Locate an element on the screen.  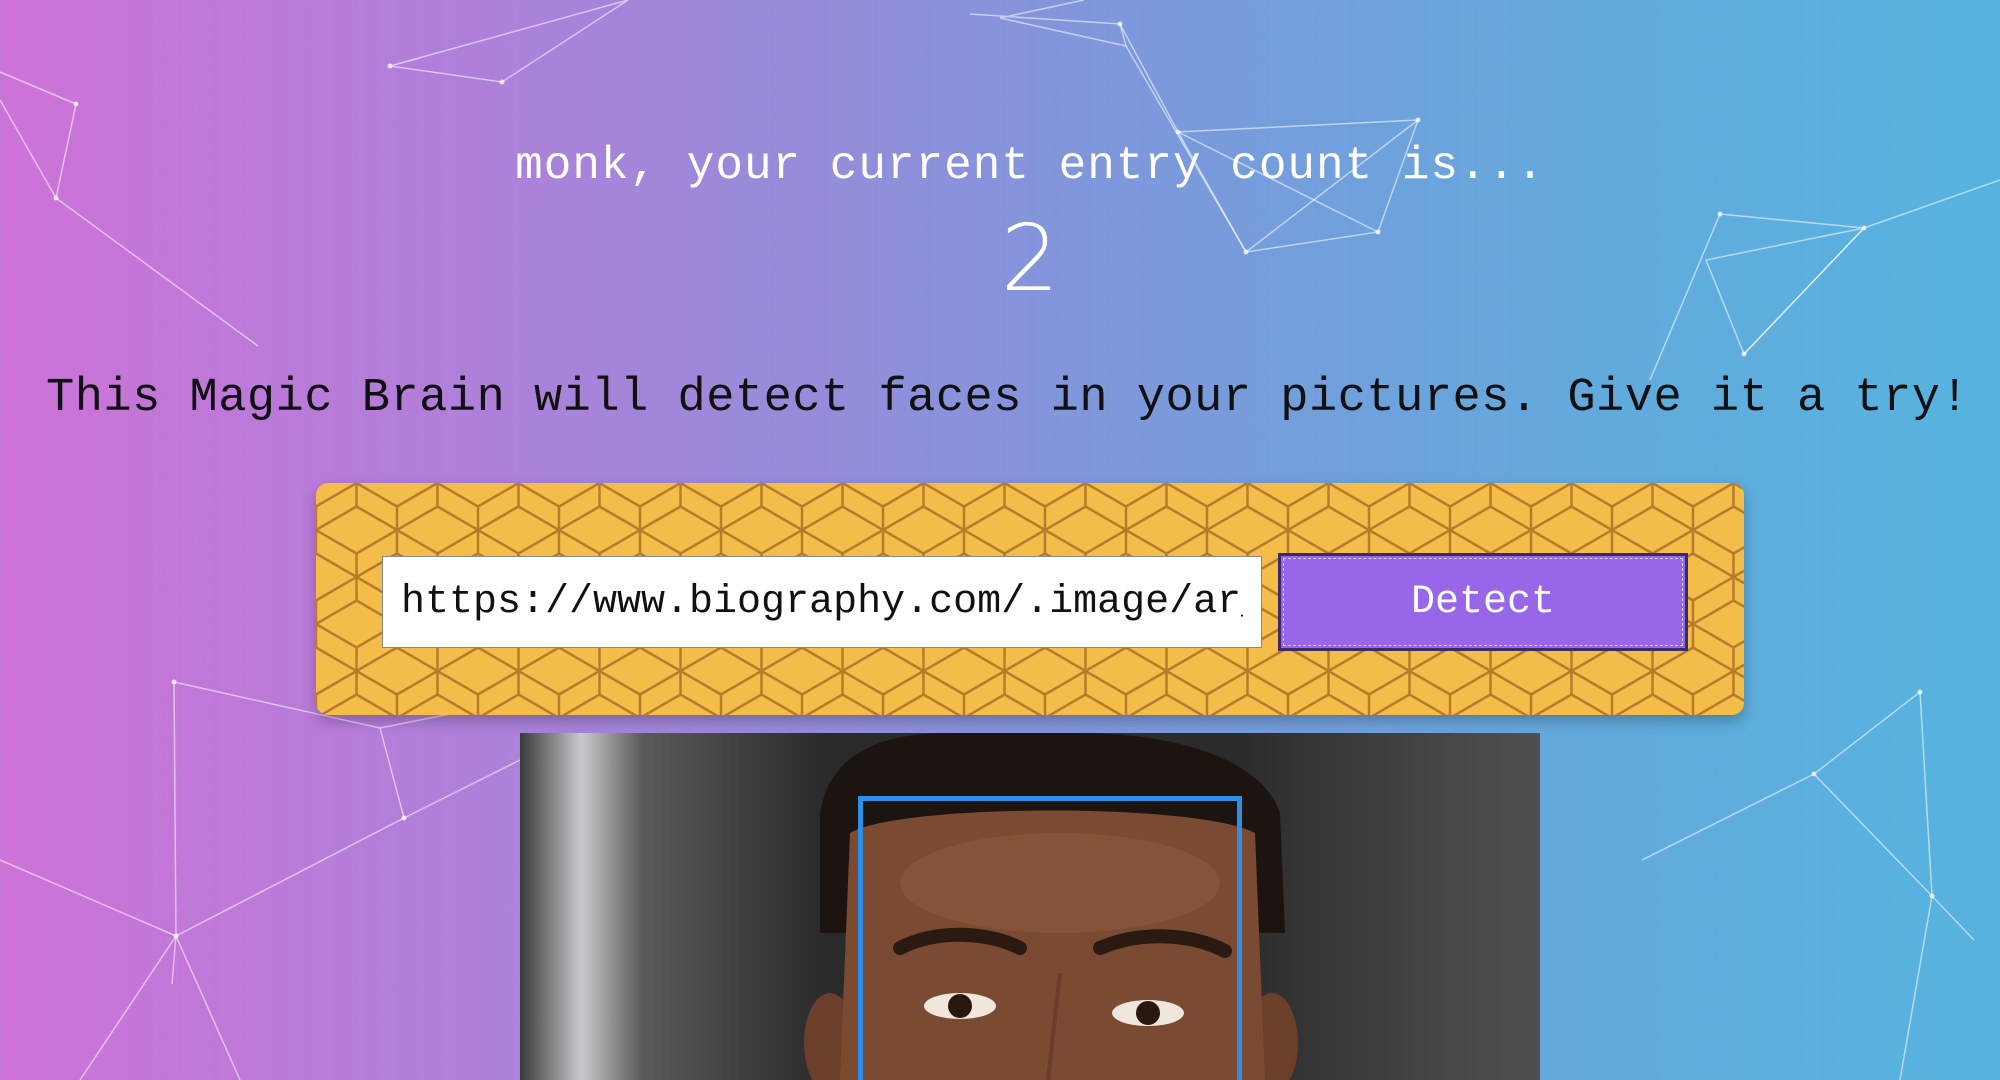
face-bounding-box is located at coordinates (1050, 938).